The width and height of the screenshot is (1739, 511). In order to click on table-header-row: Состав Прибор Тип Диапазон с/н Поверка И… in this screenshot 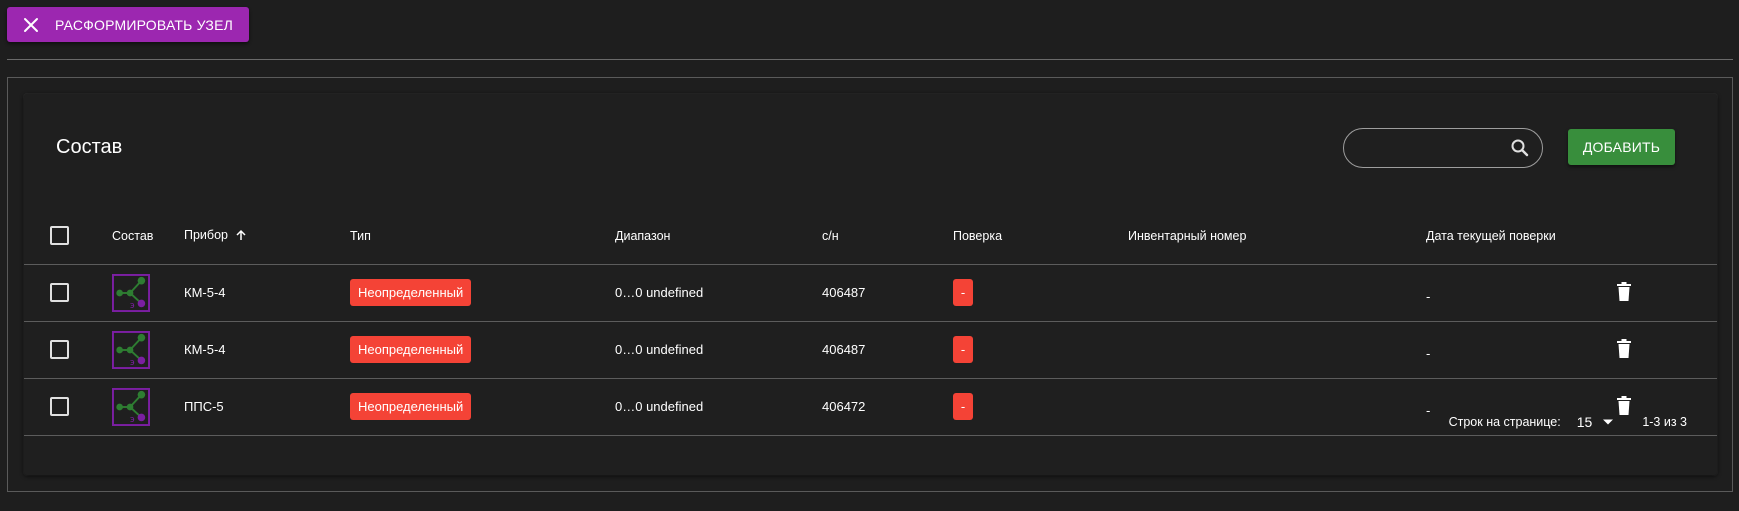, I will do `click(870, 236)`.